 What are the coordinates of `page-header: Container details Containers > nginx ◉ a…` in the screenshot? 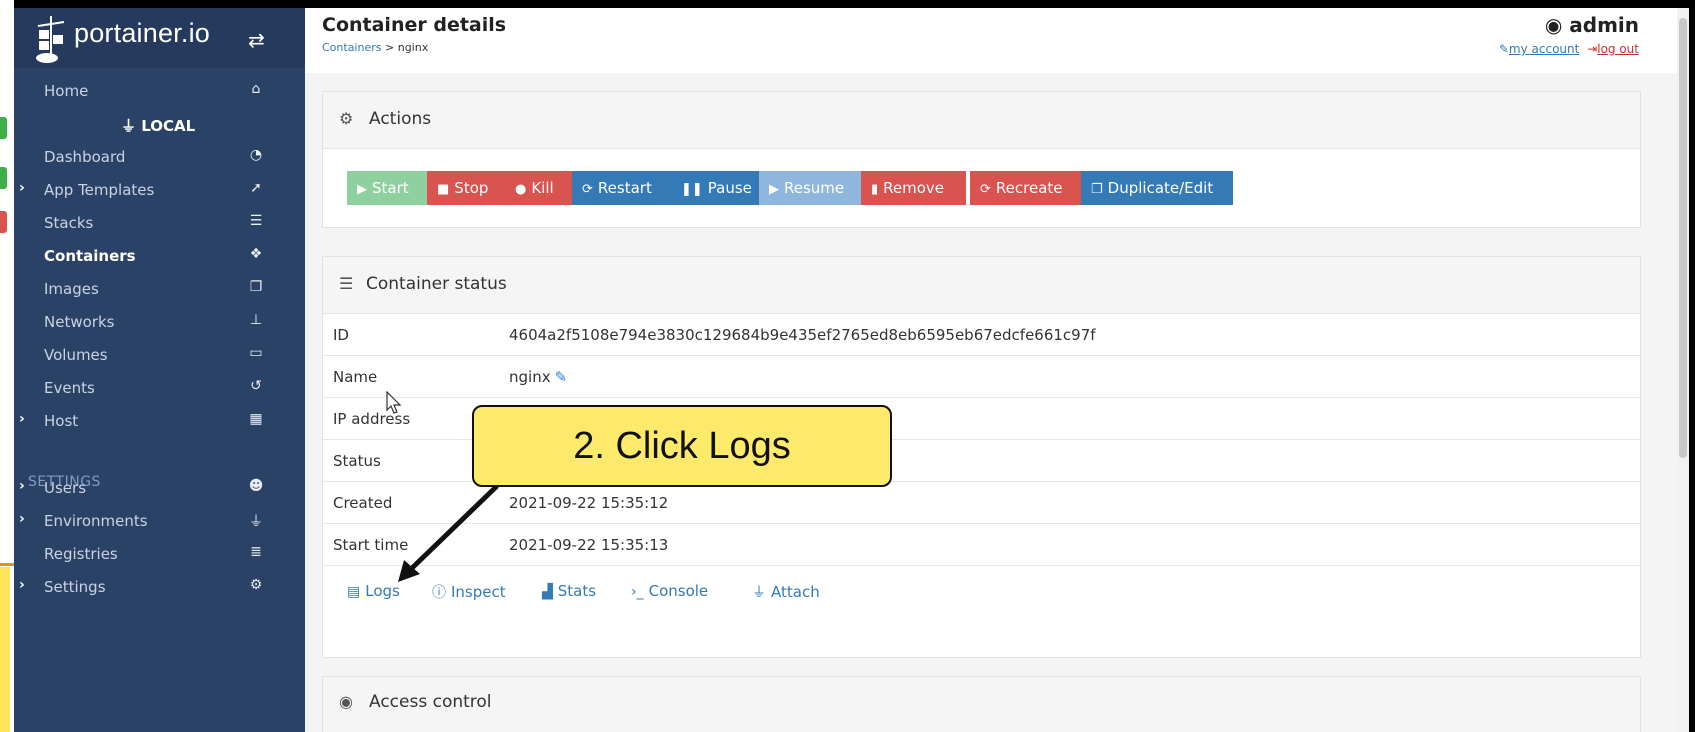 It's located at (991, 40).